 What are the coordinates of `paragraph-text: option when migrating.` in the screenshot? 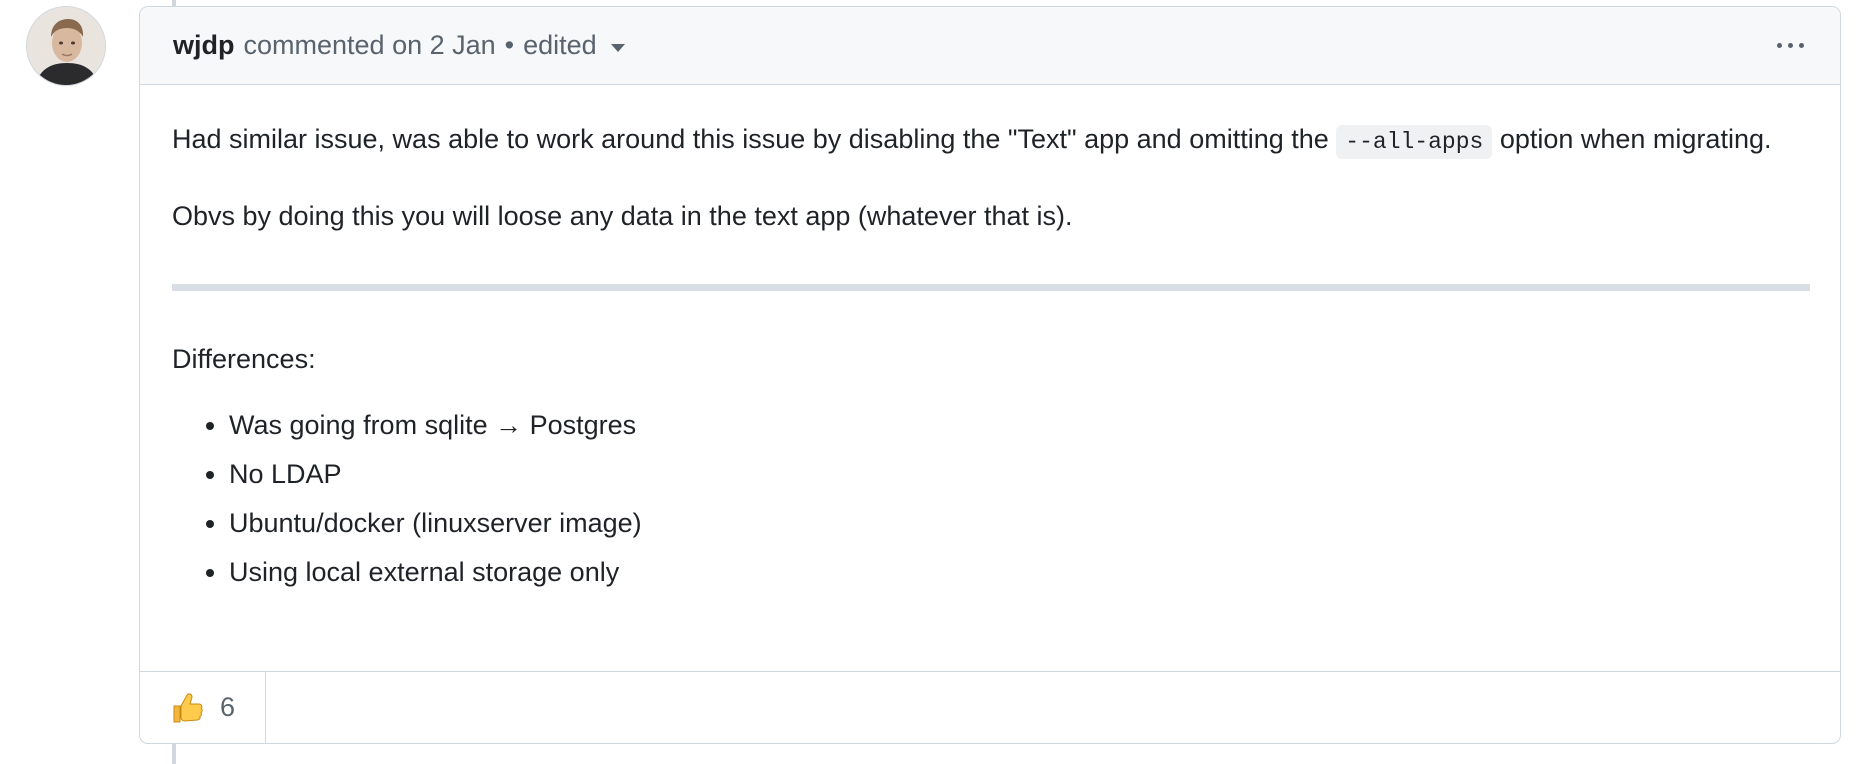 It's located at (1632, 139).